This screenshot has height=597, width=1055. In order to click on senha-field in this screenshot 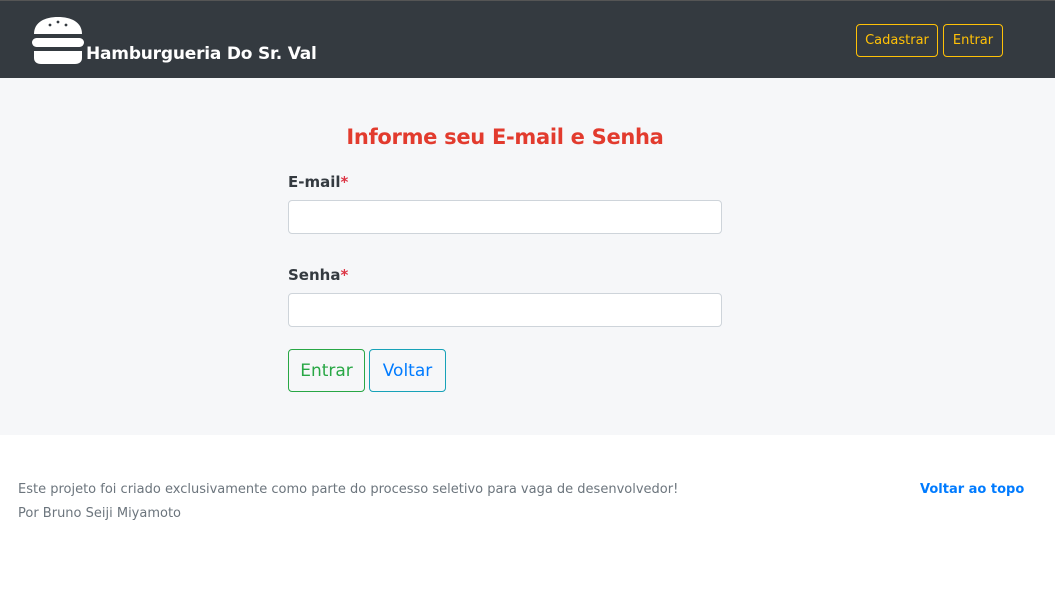, I will do `click(505, 310)`.